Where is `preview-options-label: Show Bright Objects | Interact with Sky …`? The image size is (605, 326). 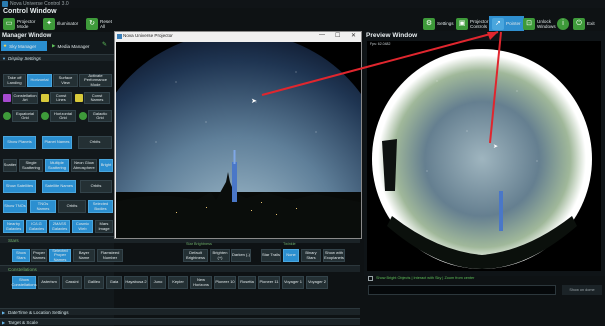
preview-options-label: Show Bright Objects | Interact with Sky … is located at coordinates (425, 278).